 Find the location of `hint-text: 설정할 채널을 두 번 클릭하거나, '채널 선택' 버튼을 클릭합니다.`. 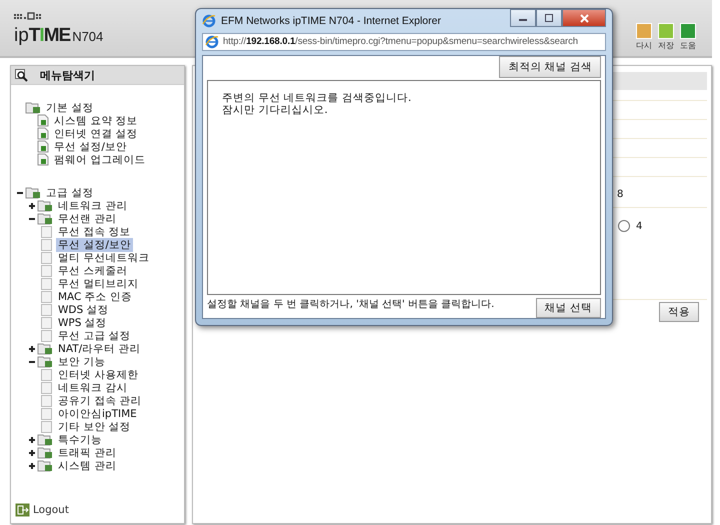

hint-text: 설정할 채널을 두 번 클릭하거나, '채널 선택' 버튼을 클릭합니다. is located at coordinates (350, 304).